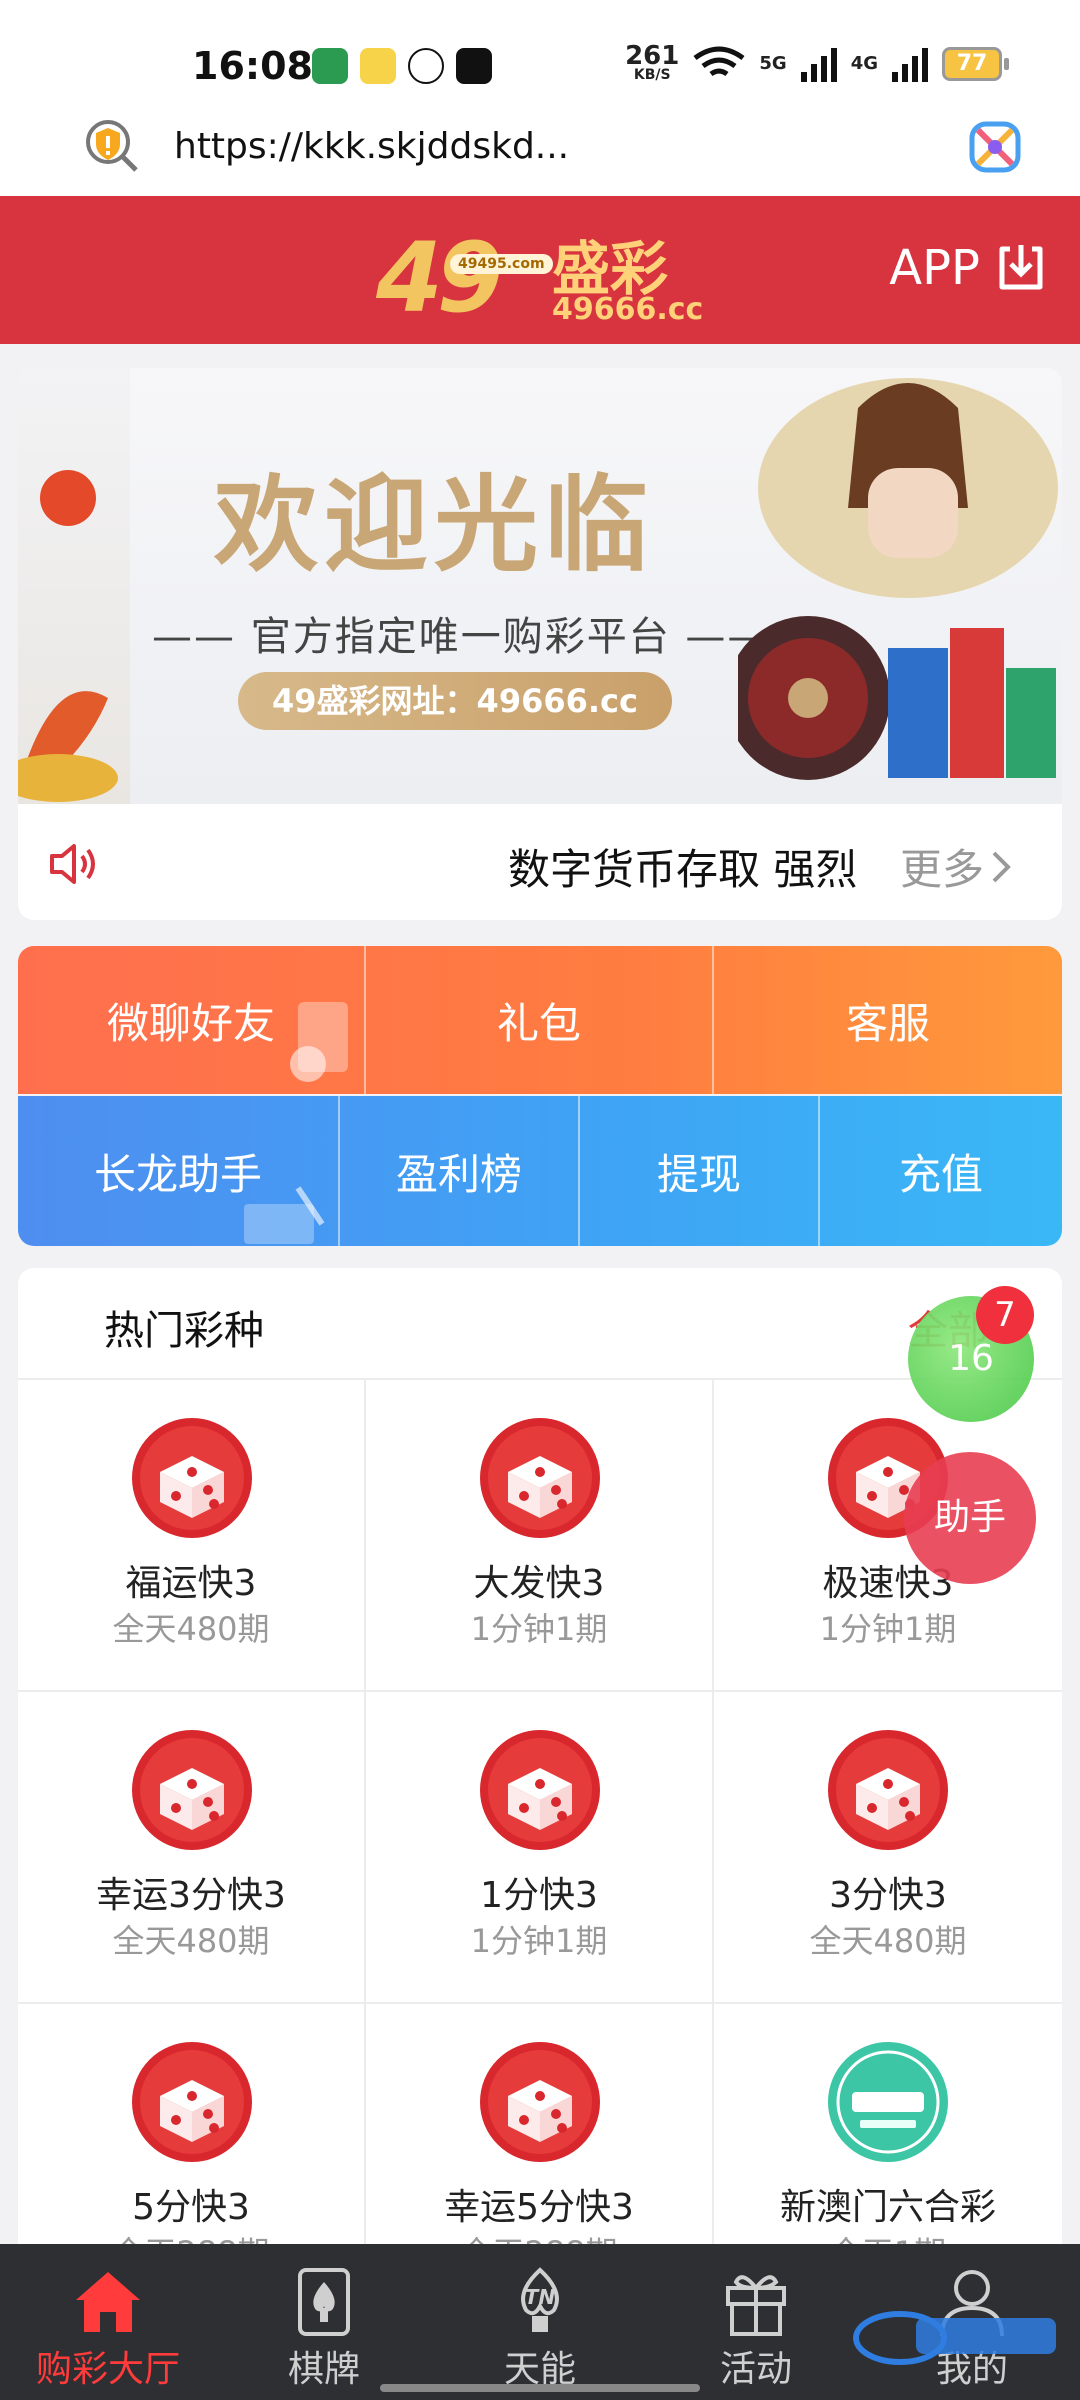  I want to click on quick-customer-service-label: 客服, so click(887, 1023).